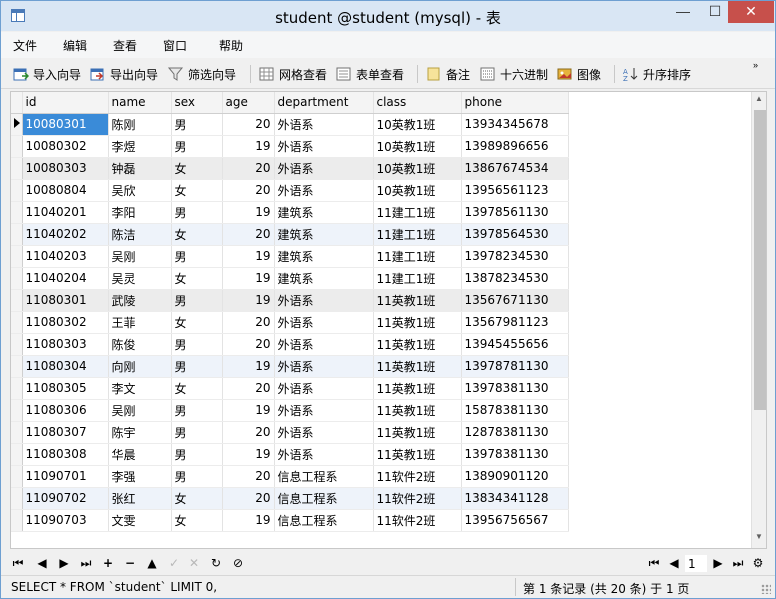  What do you see at coordinates (515, 190) in the screenshot?
I see `cell-phone: 13956561123` at bounding box center [515, 190].